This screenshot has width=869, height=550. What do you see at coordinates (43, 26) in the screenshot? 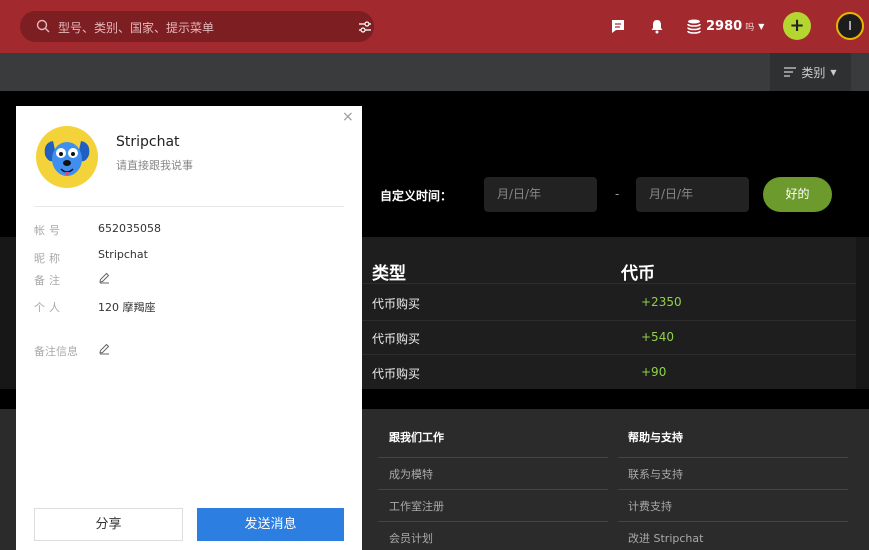
I see `search-icon` at bounding box center [43, 26].